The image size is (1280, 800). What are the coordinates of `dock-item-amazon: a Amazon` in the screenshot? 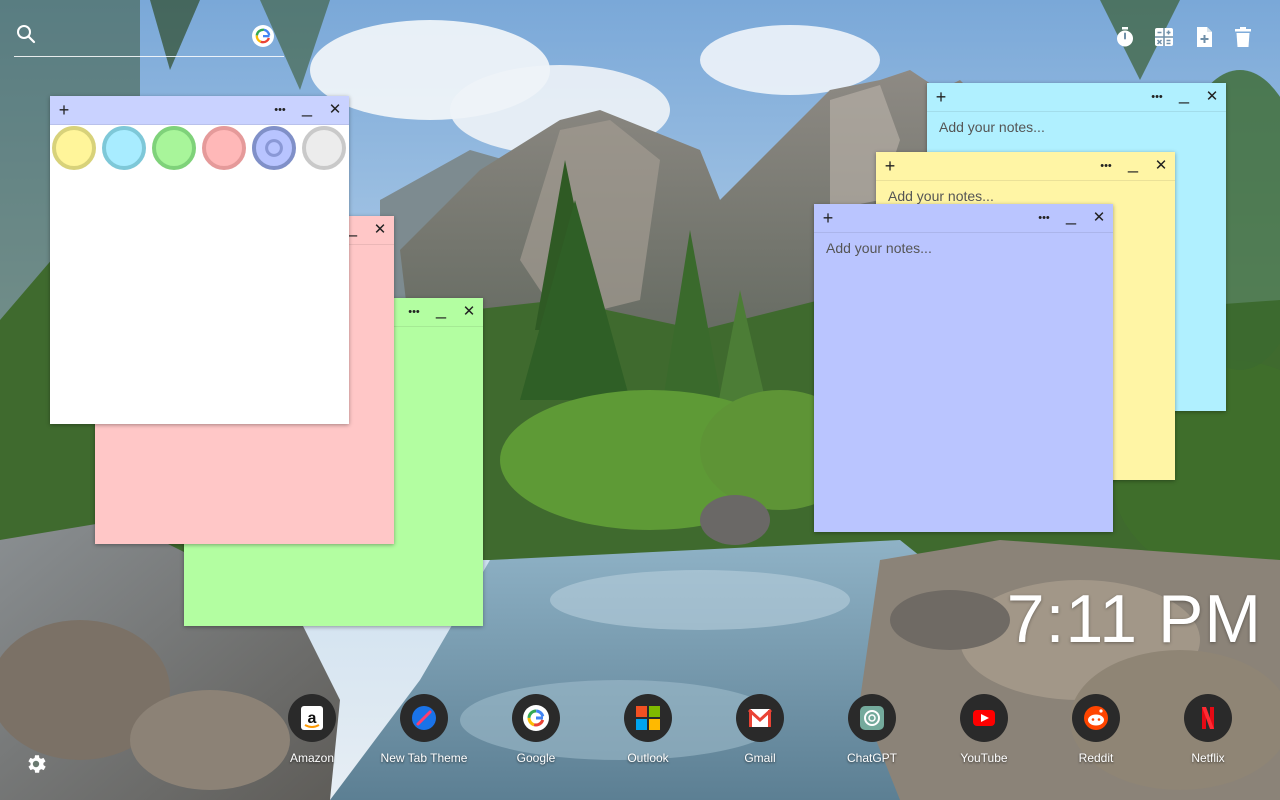 It's located at (312, 729).